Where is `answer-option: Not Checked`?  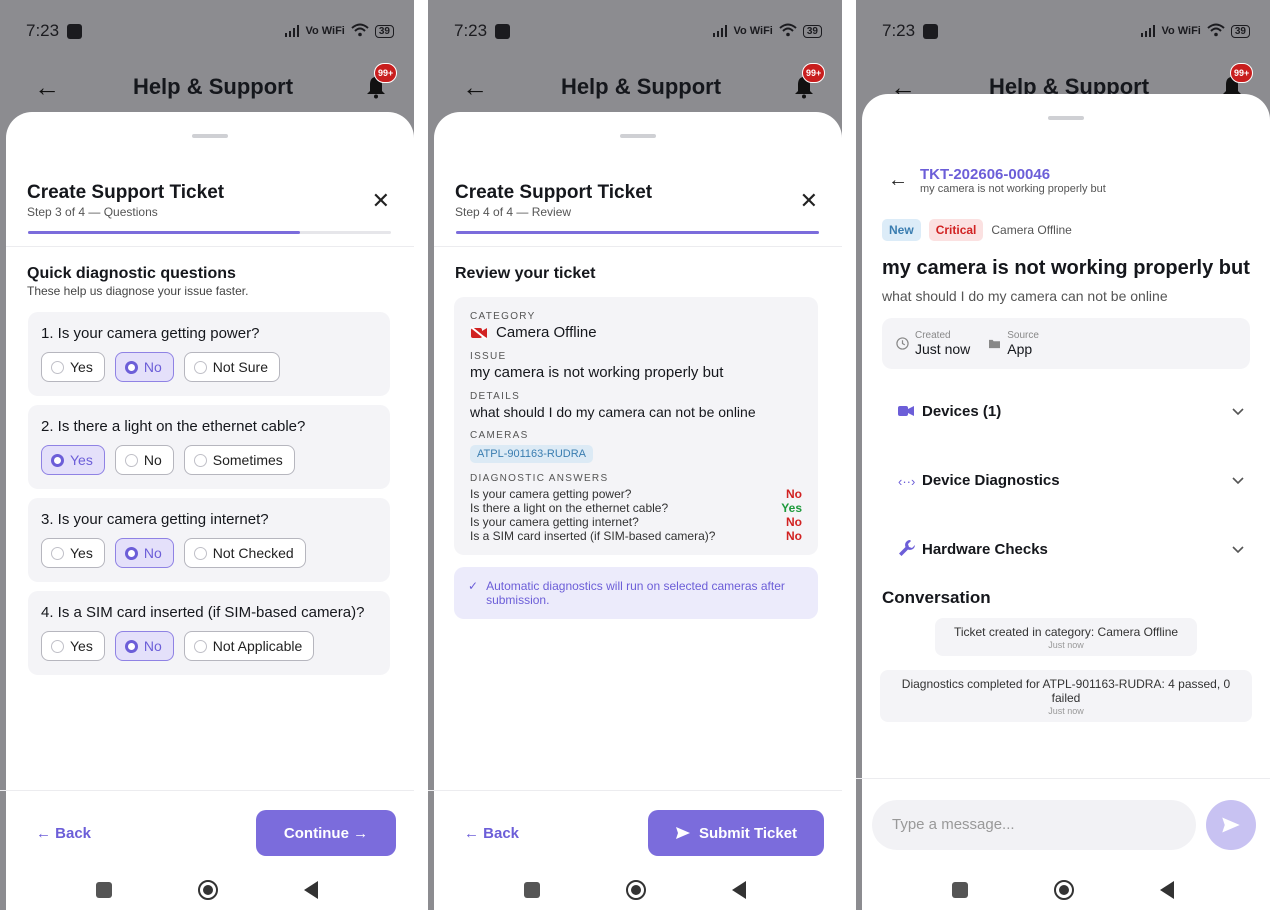 answer-option: Not Checked is located at coordinates (244, 553).